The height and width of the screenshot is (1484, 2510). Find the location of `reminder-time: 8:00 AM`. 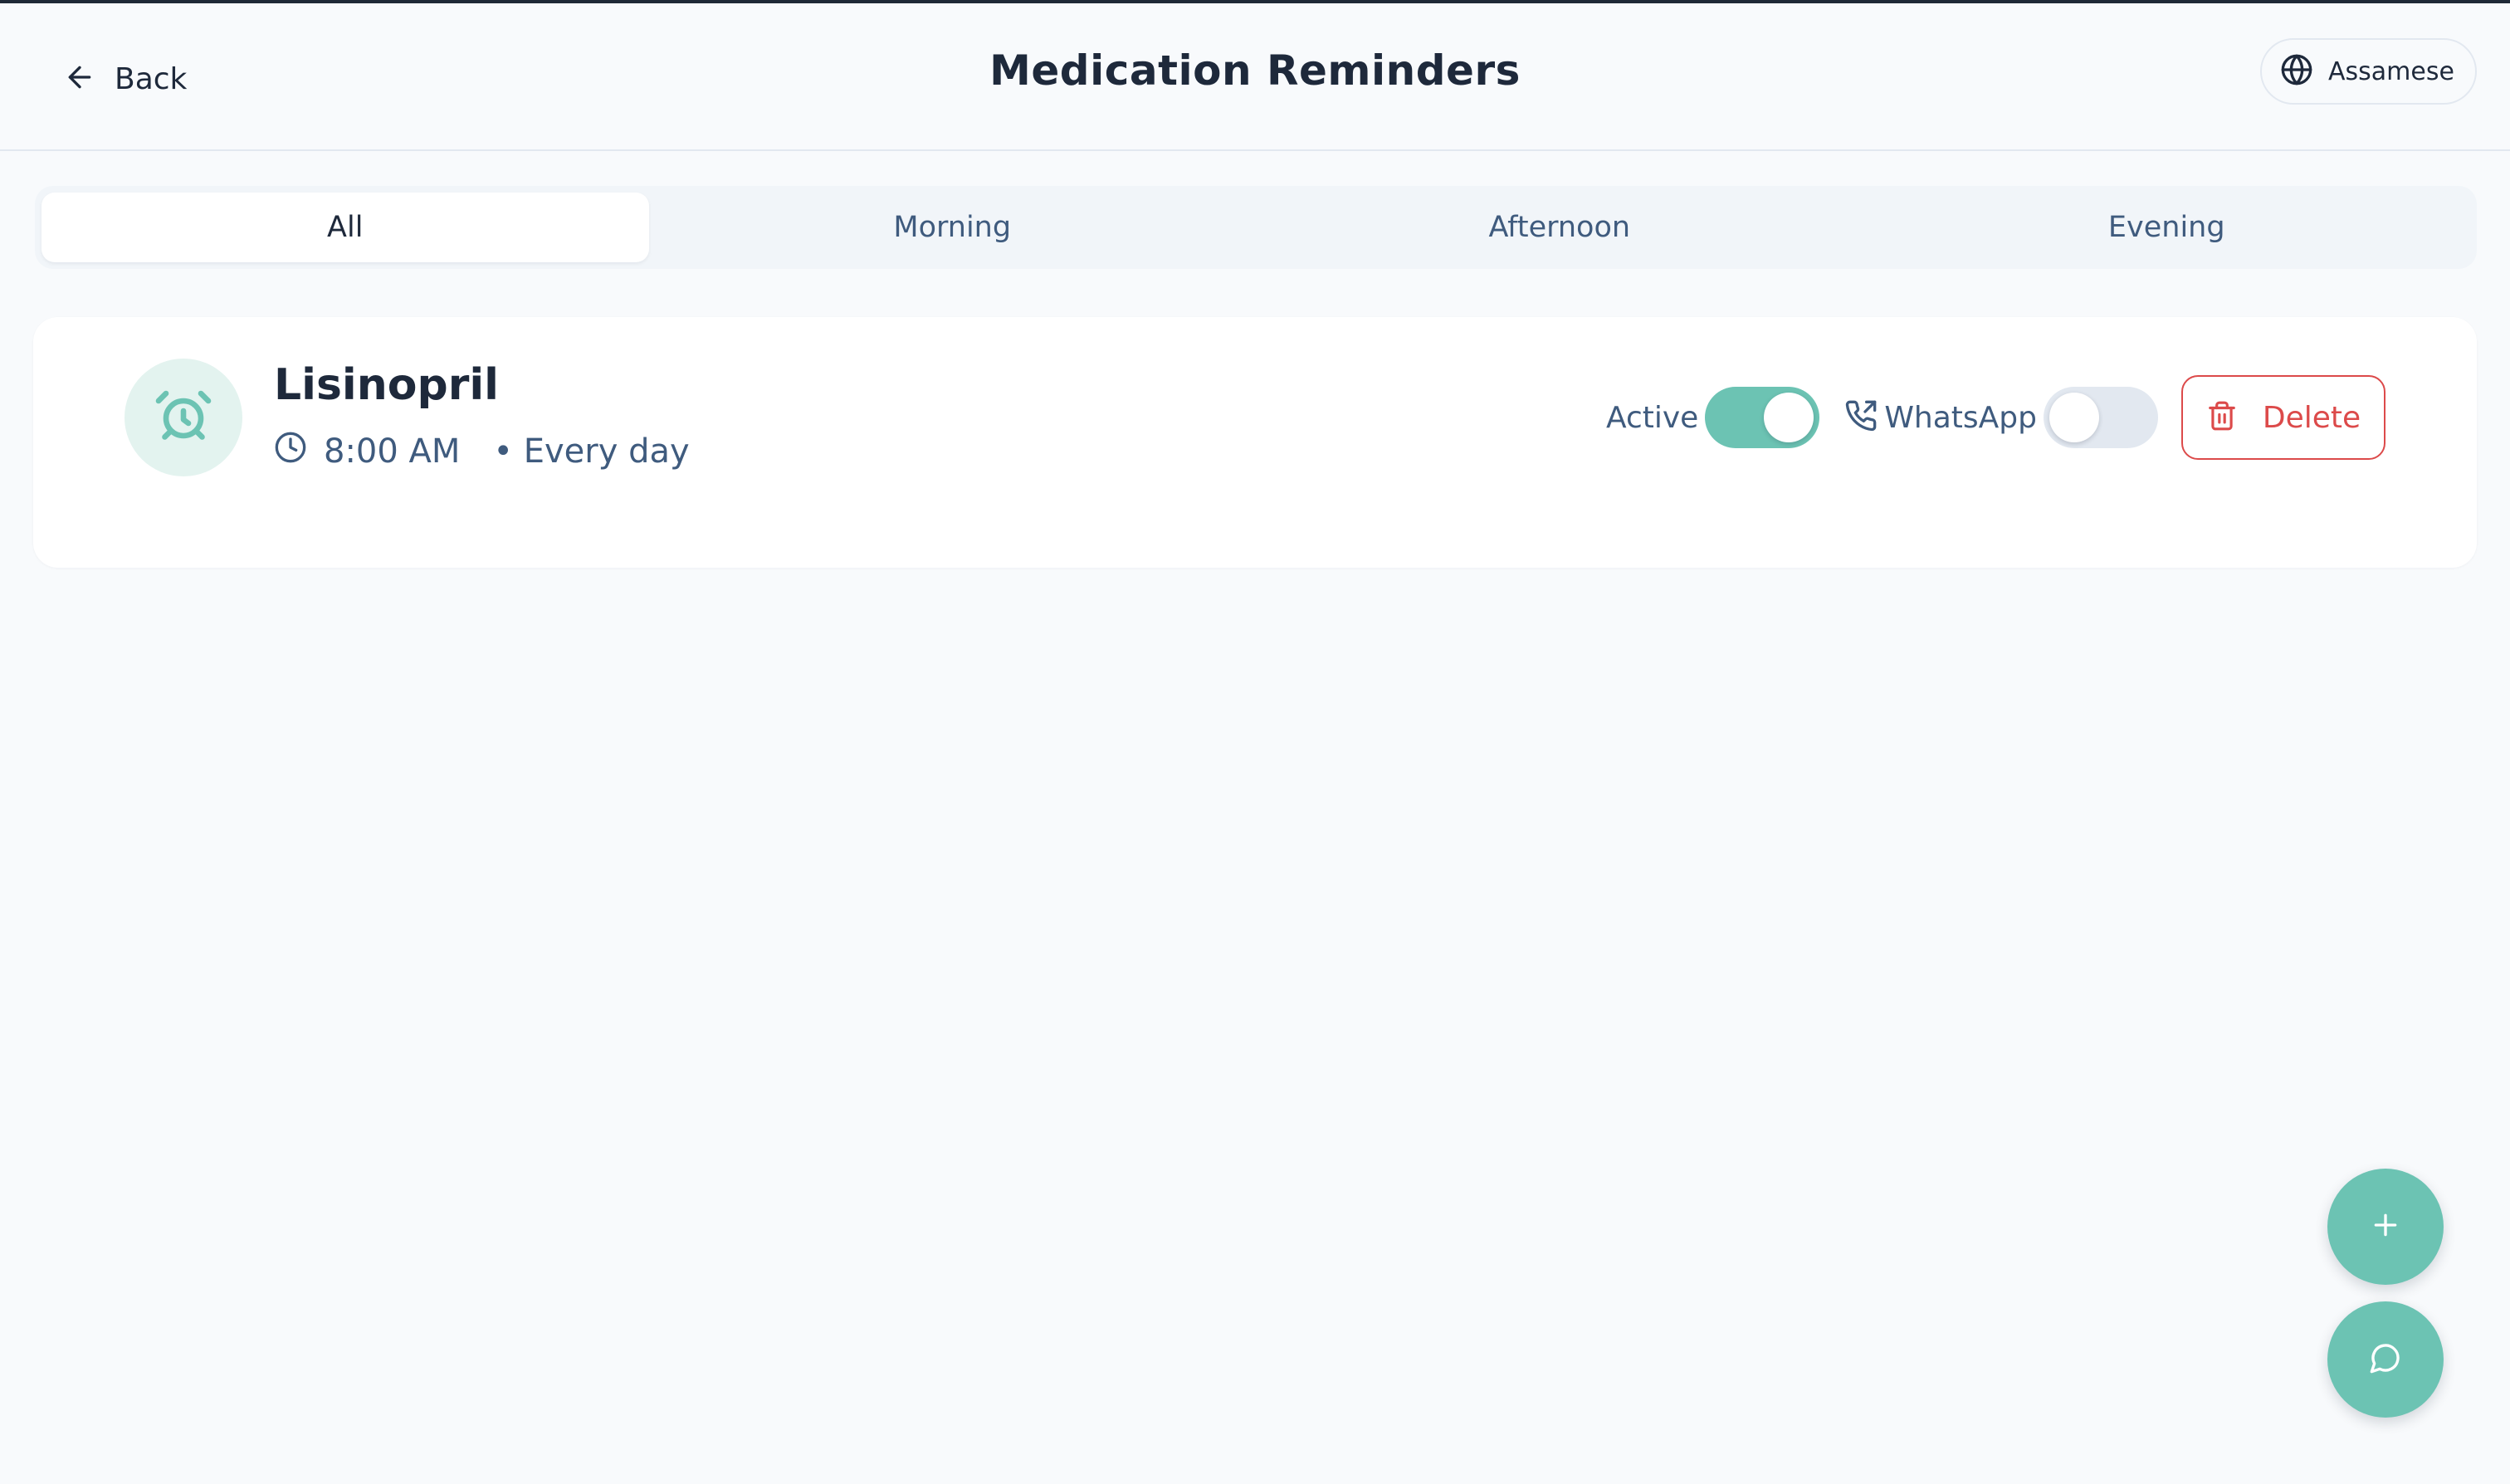

reminder-time: 8:00 AM is located at coordinates (392, 452).